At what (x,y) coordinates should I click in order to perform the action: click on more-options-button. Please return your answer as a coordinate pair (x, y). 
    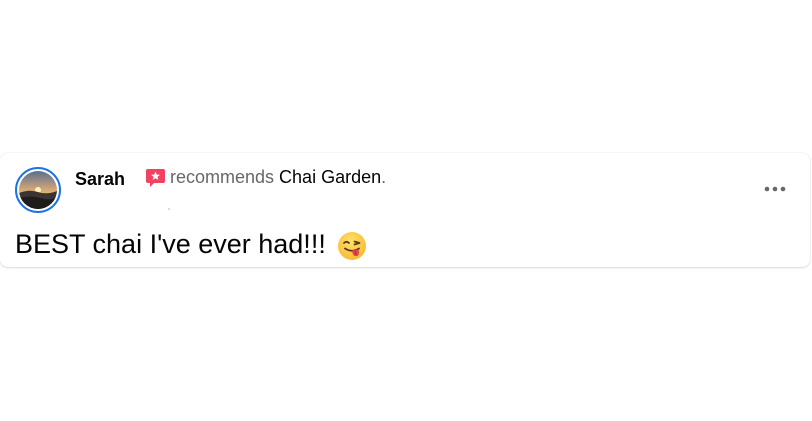
    Looking at the image, I should click on (775, 188).